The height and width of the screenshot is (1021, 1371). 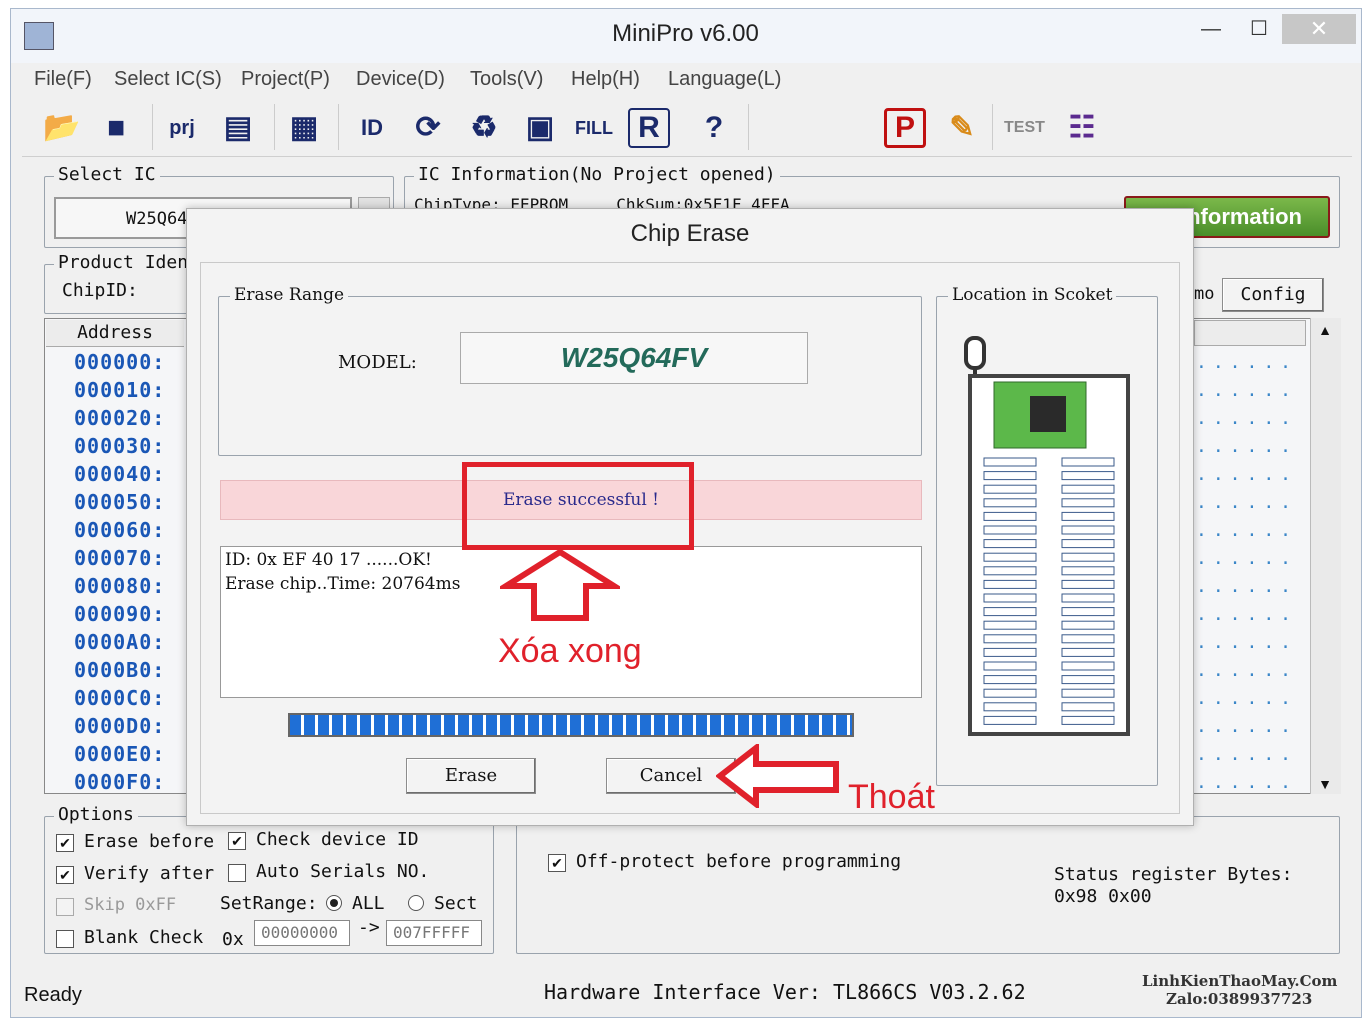 I want to click on watermark-site: LinhKienThaoMay.Com, so click(x=1240, y=981).